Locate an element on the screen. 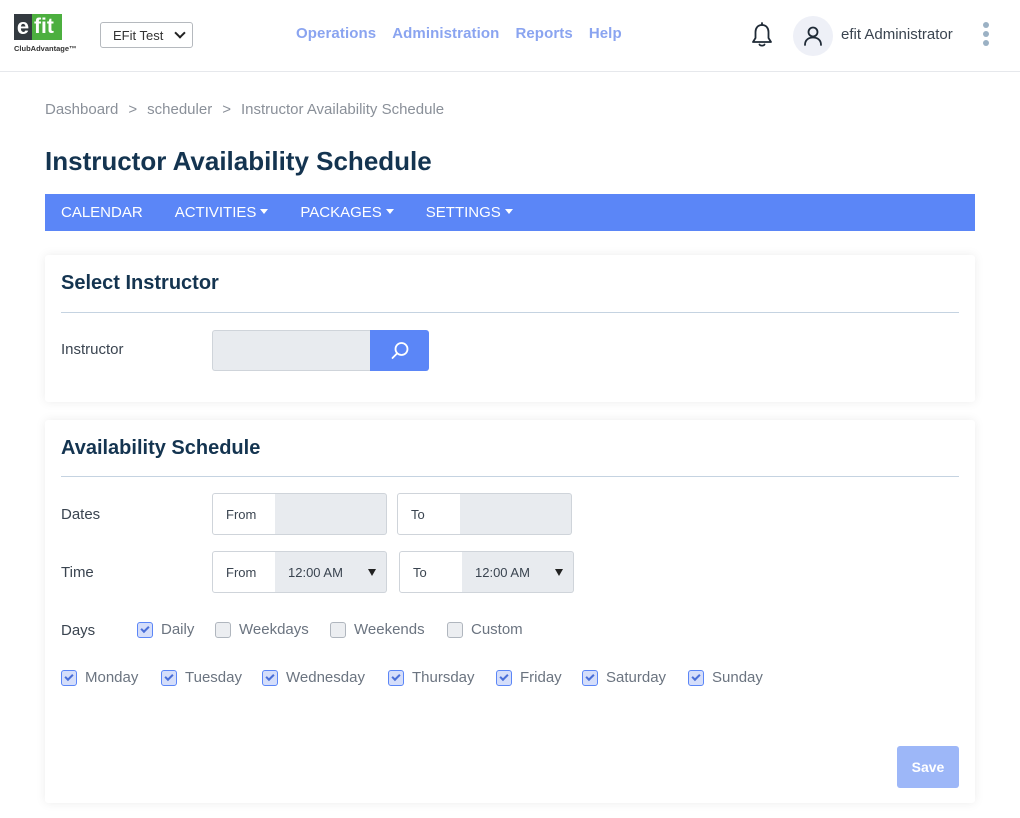 The width and height of the screenshot is (1020, 818). logo-subtitle: ClubAdvantage™ is located at coordinates (45, 48).